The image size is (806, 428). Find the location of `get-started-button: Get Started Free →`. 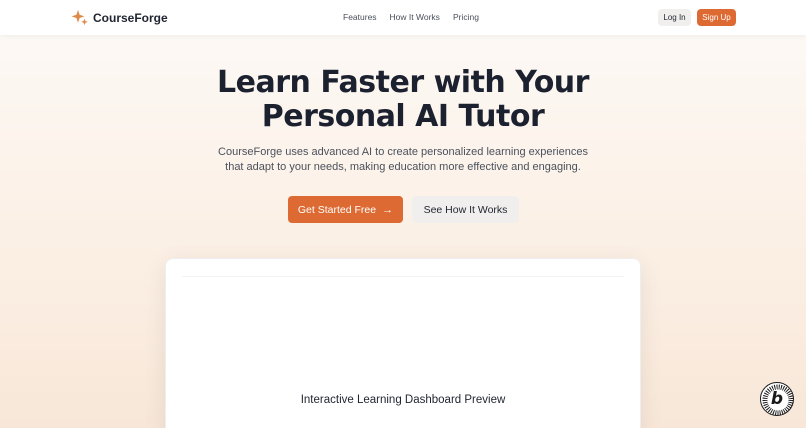

get-started-button: Get Started Free → is located at coordinates (345, 209).